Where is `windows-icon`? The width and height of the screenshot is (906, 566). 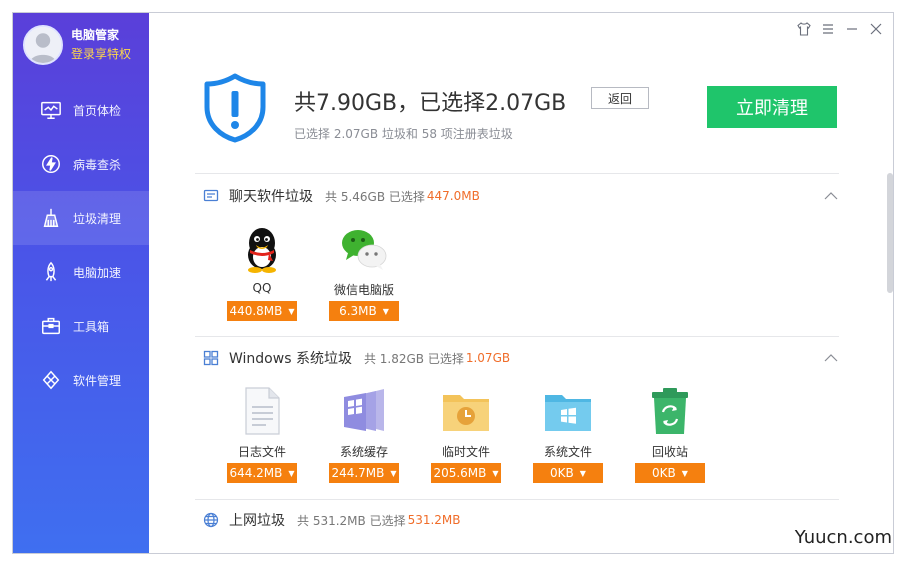 windows-icon is located at coordinates (211, 358).